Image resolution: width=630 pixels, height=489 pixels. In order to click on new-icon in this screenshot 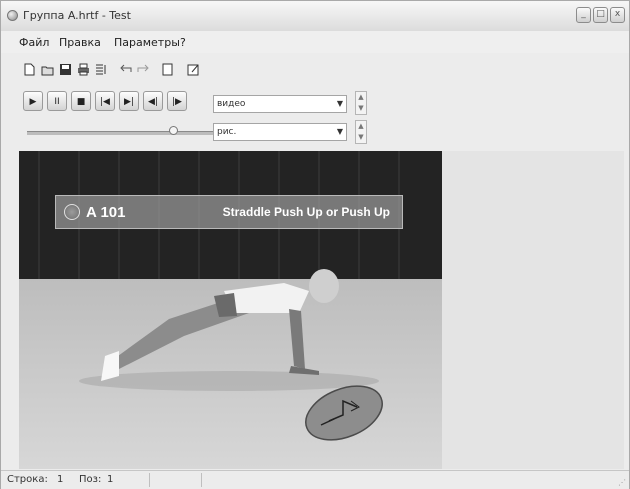, I will do `click(29, 69)`.